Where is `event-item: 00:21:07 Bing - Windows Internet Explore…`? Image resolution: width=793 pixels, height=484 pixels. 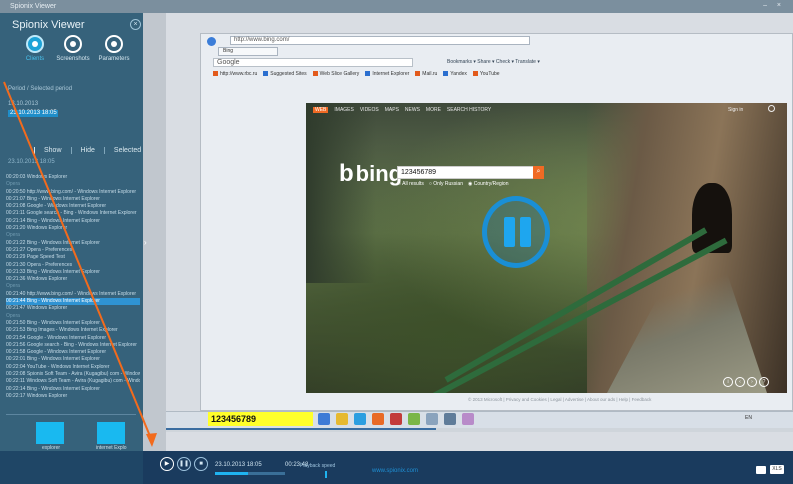
event-item: 00:21:07 Bing - Windows Internet Explore… is located at coordinates (73, 199).